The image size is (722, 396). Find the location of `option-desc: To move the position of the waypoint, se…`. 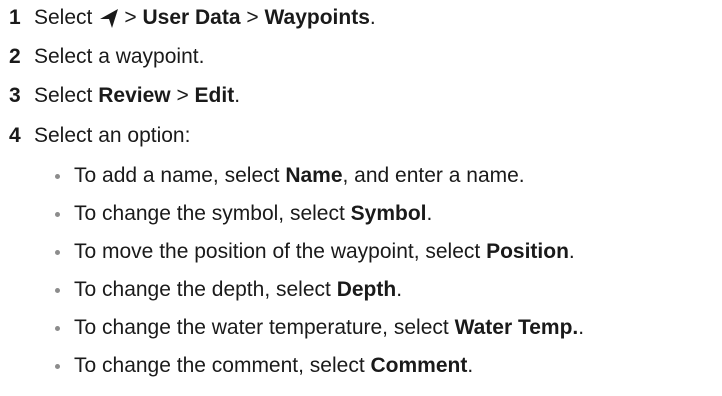

option-desc: To move the position of the waypoint, se… is located at coordinates (277, 251).